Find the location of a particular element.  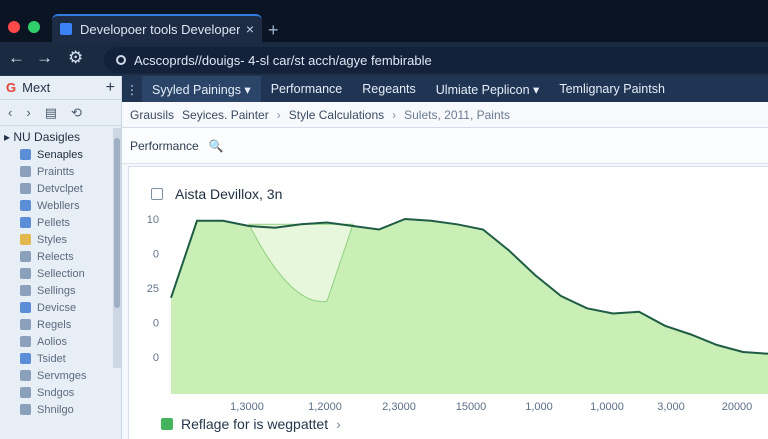

chevron-left-icon: ‹ is located at coordinates (10, 112).